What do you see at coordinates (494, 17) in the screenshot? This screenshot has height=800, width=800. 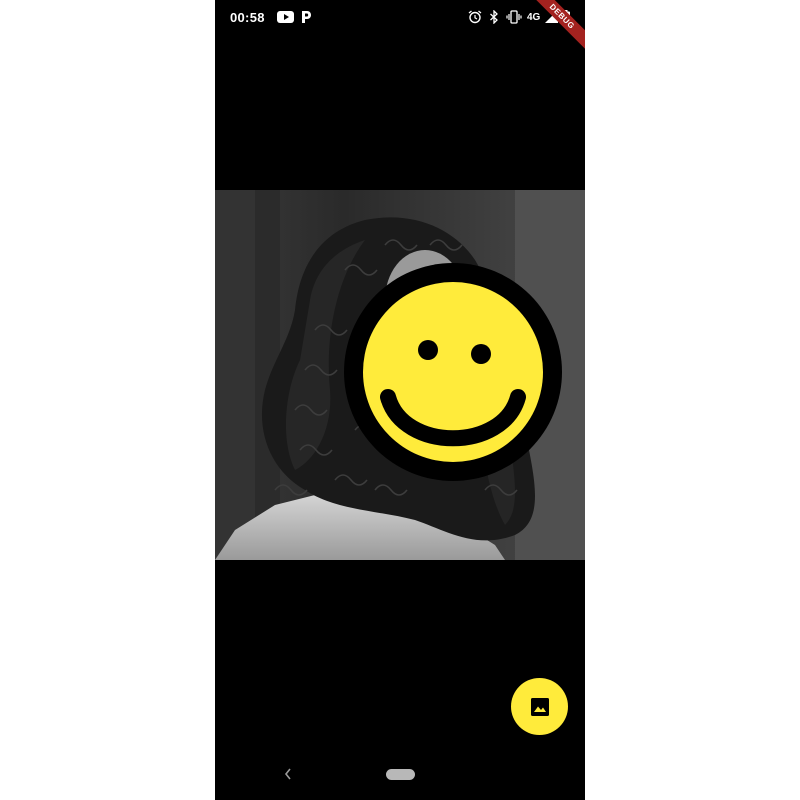 I see `bluetooth-icon` at bounding box center [494, 17].